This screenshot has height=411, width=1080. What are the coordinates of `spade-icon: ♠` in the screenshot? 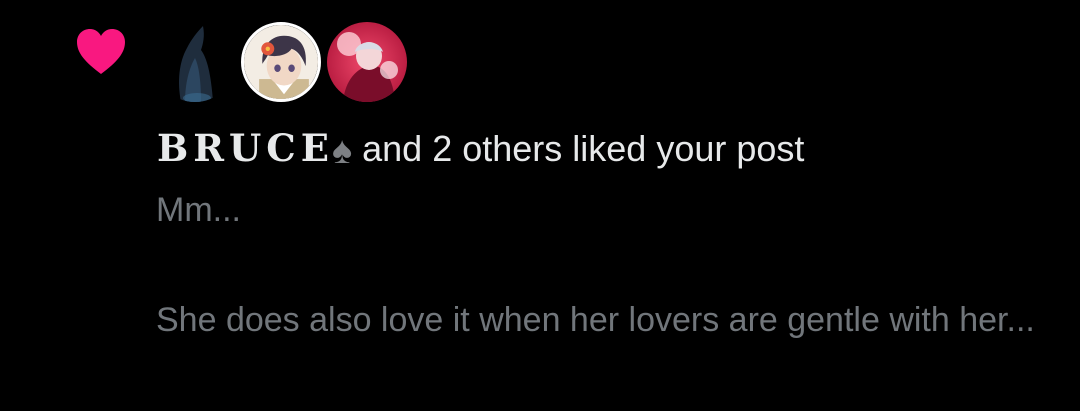 It's located at (342, 151).